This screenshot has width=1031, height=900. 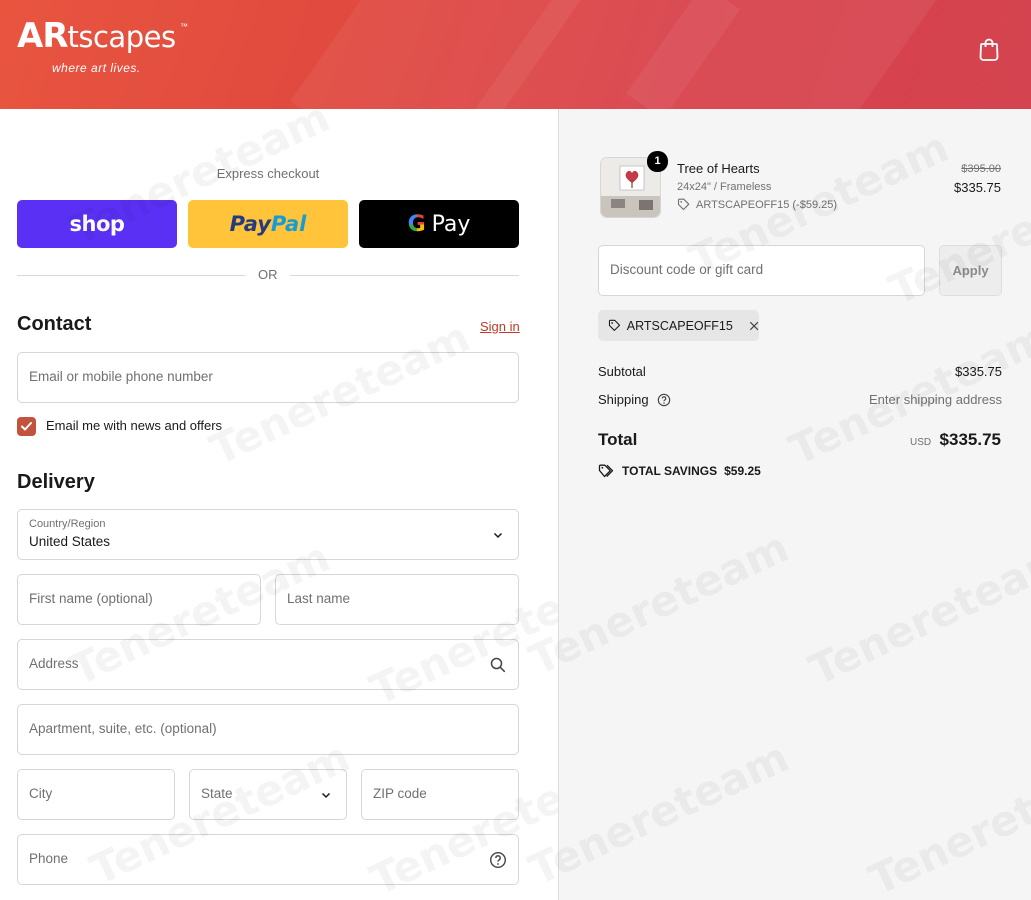 What do you see at coordinates (139, 599) in the screenshot?
I see `first-name-field: First name (optional)` at bounding box center [139, 599].